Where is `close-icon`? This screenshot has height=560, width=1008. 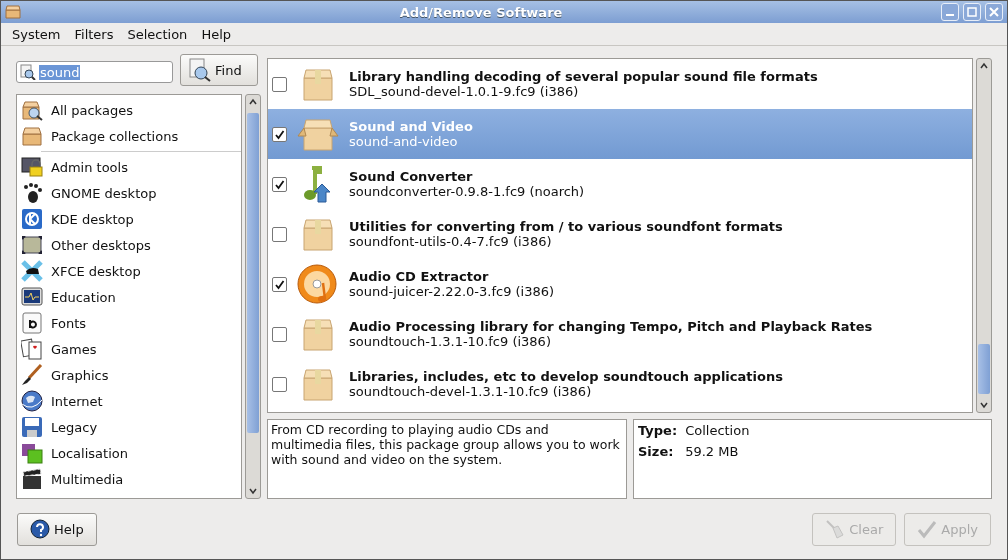 close-icon is located at coordinates (994, 12).